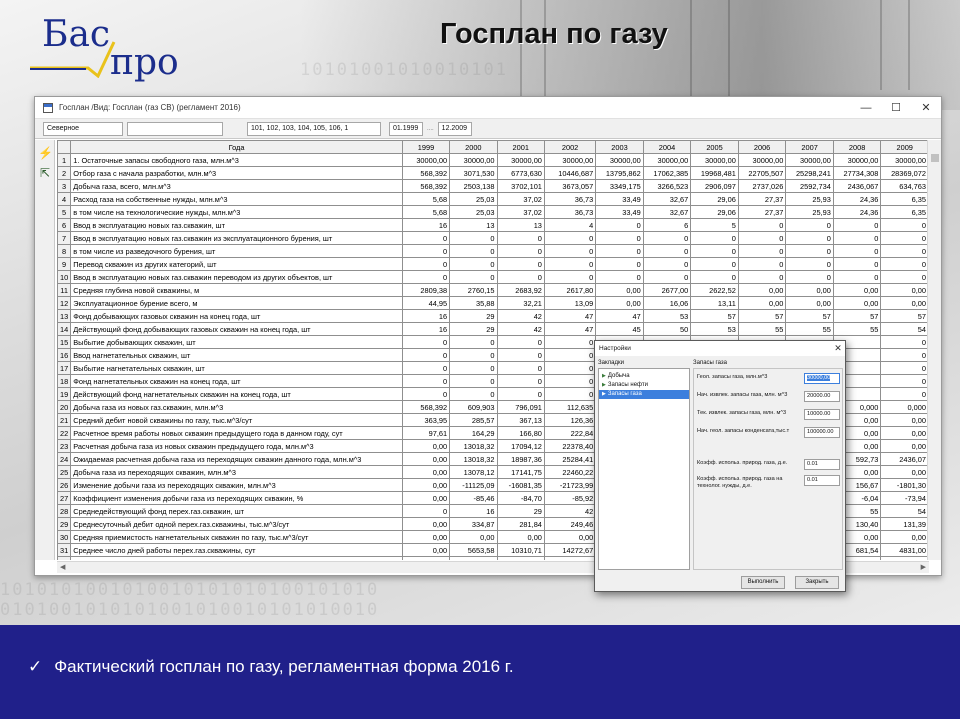 The image size is (960, 719). I want to click on table-cell: 17062,385, so click(667, 173).